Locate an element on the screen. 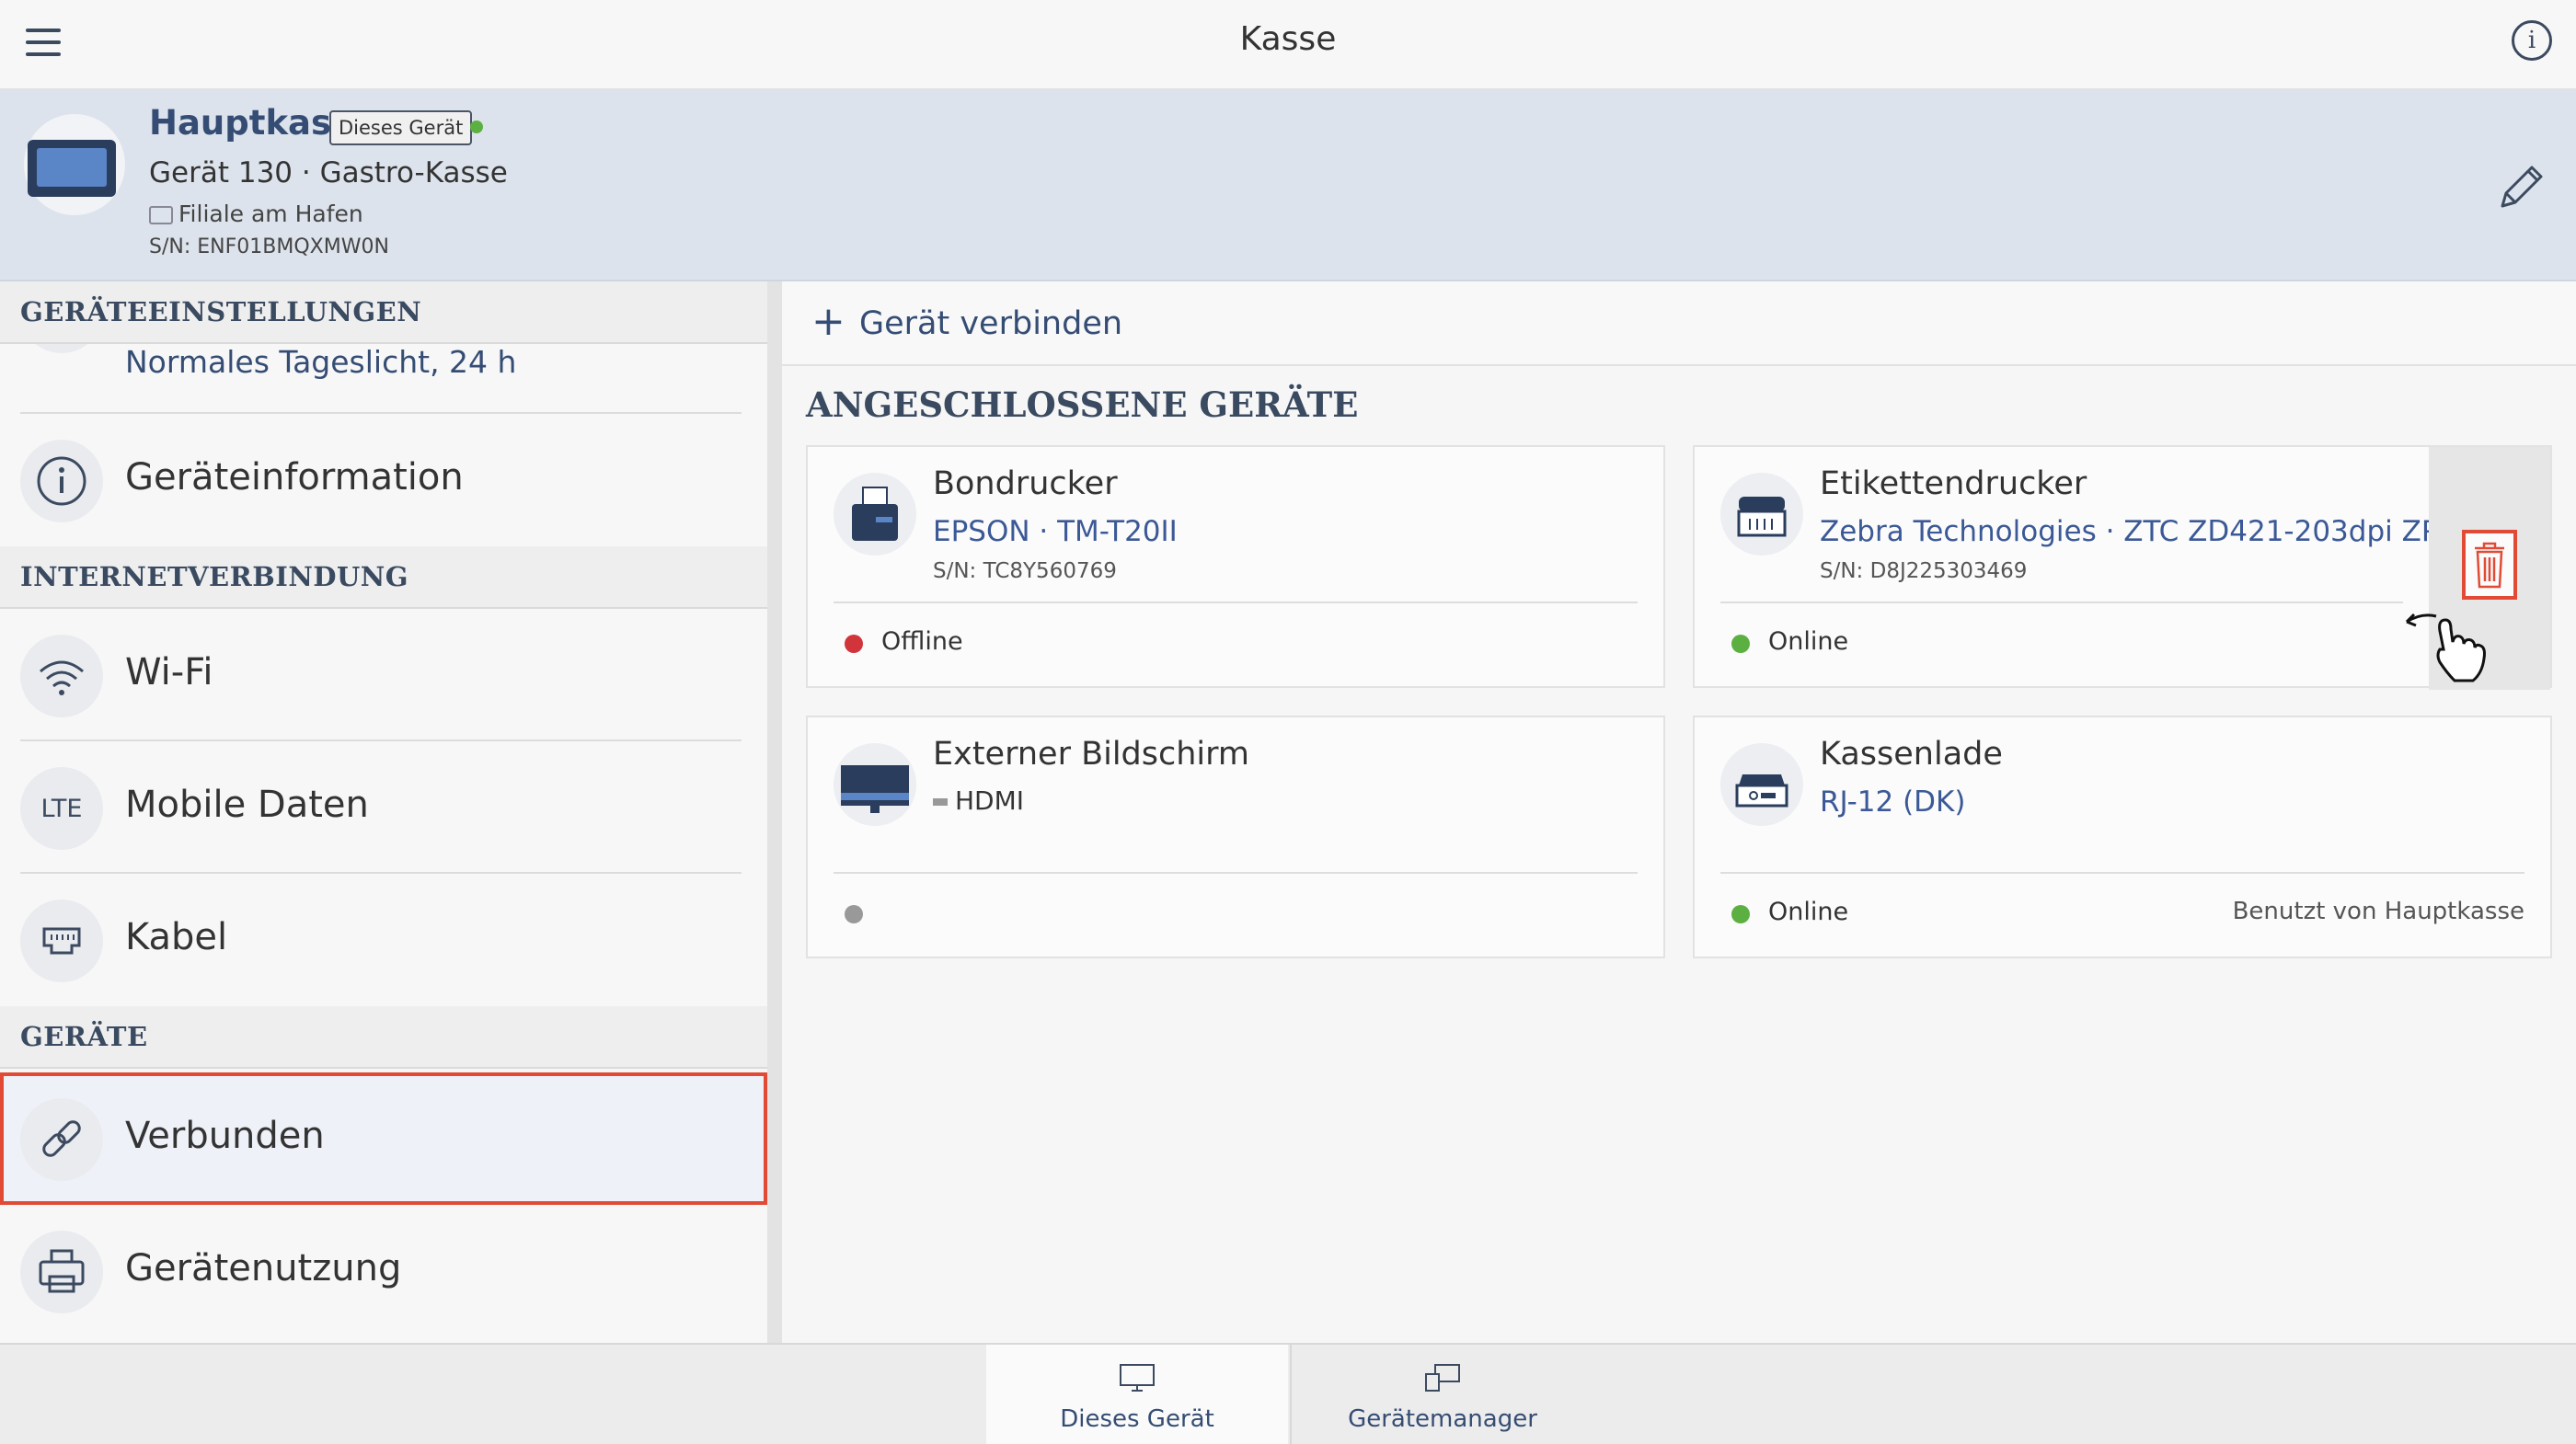 The height and width of the screenshot is (1444, 2576). printer-icon is located at coordinates (61, 1272).